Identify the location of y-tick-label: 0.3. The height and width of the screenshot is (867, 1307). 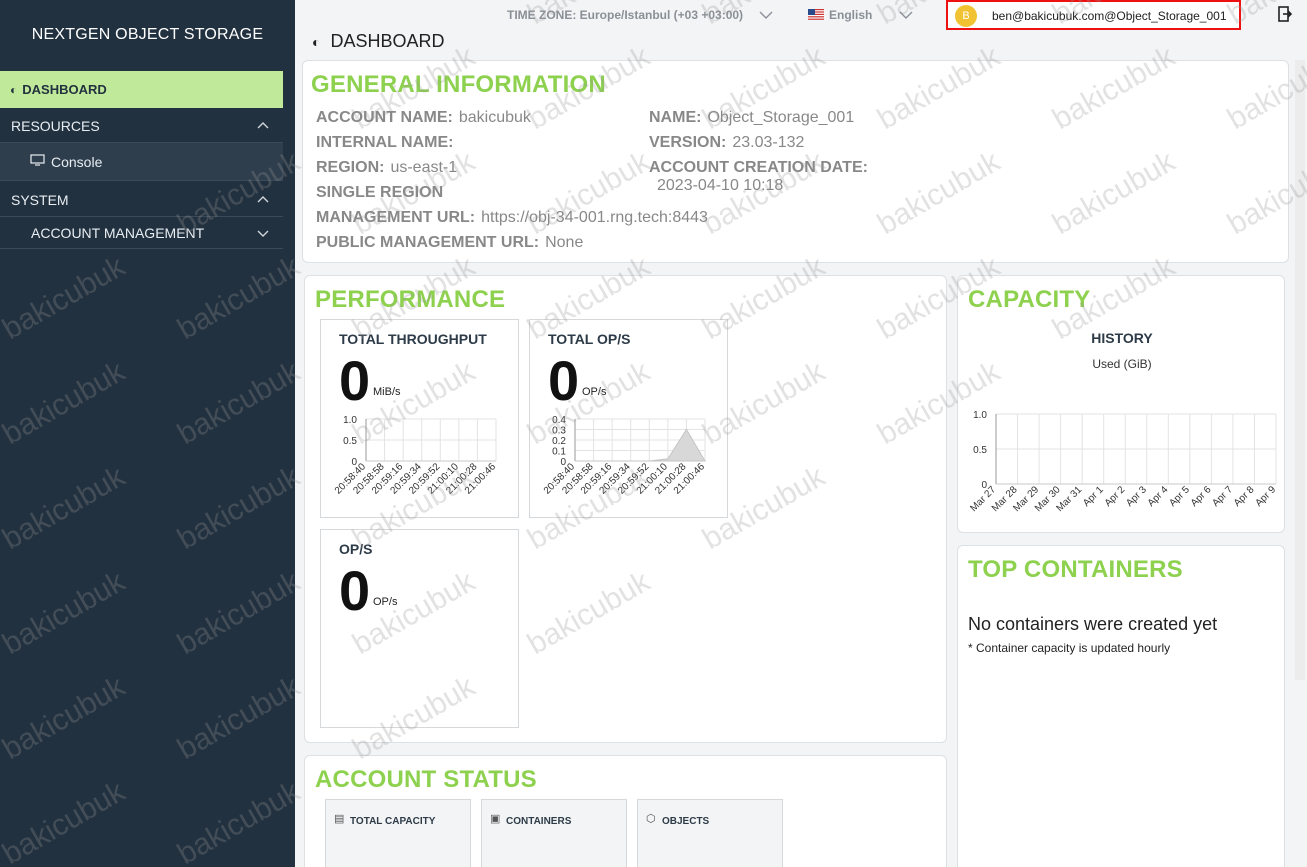
(559, 431).